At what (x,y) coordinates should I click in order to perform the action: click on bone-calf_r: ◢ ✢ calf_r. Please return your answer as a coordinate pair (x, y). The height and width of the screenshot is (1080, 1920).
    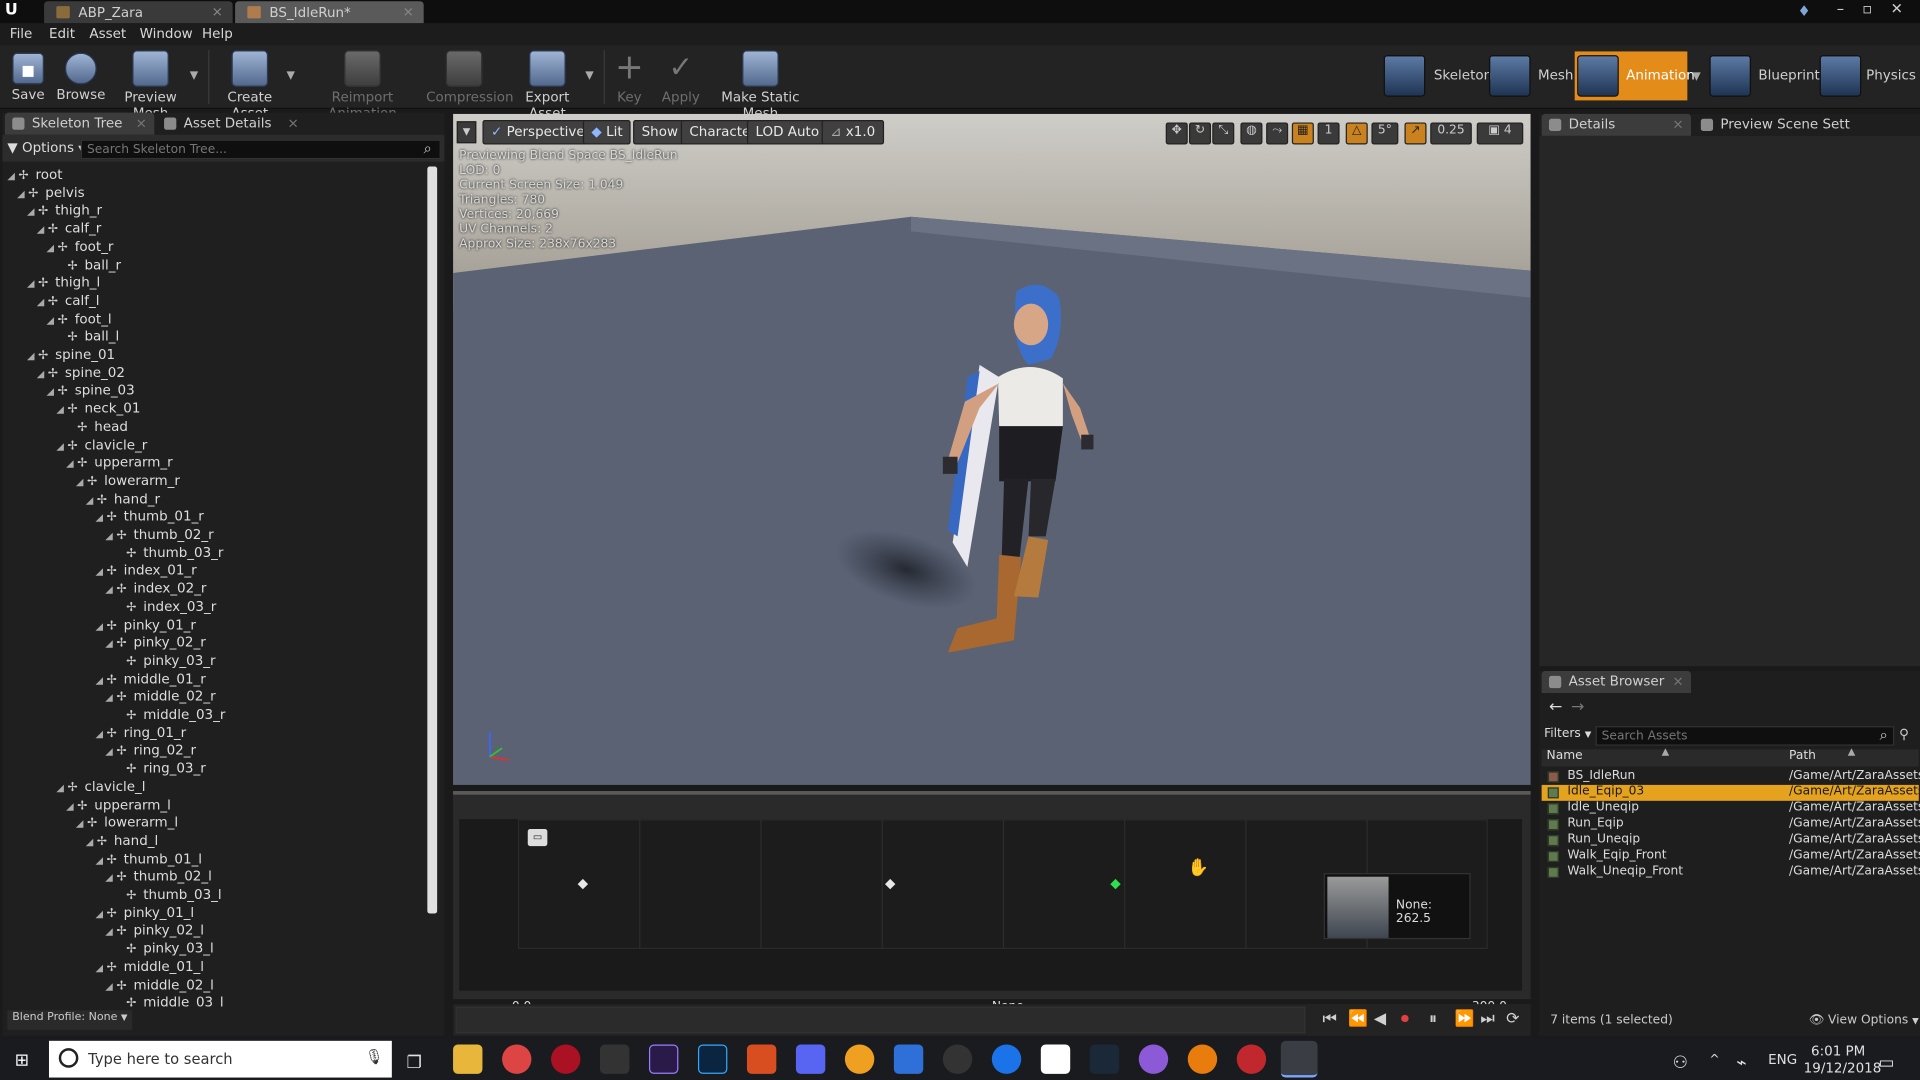
    Looking at the image, I should click on (52, 230).